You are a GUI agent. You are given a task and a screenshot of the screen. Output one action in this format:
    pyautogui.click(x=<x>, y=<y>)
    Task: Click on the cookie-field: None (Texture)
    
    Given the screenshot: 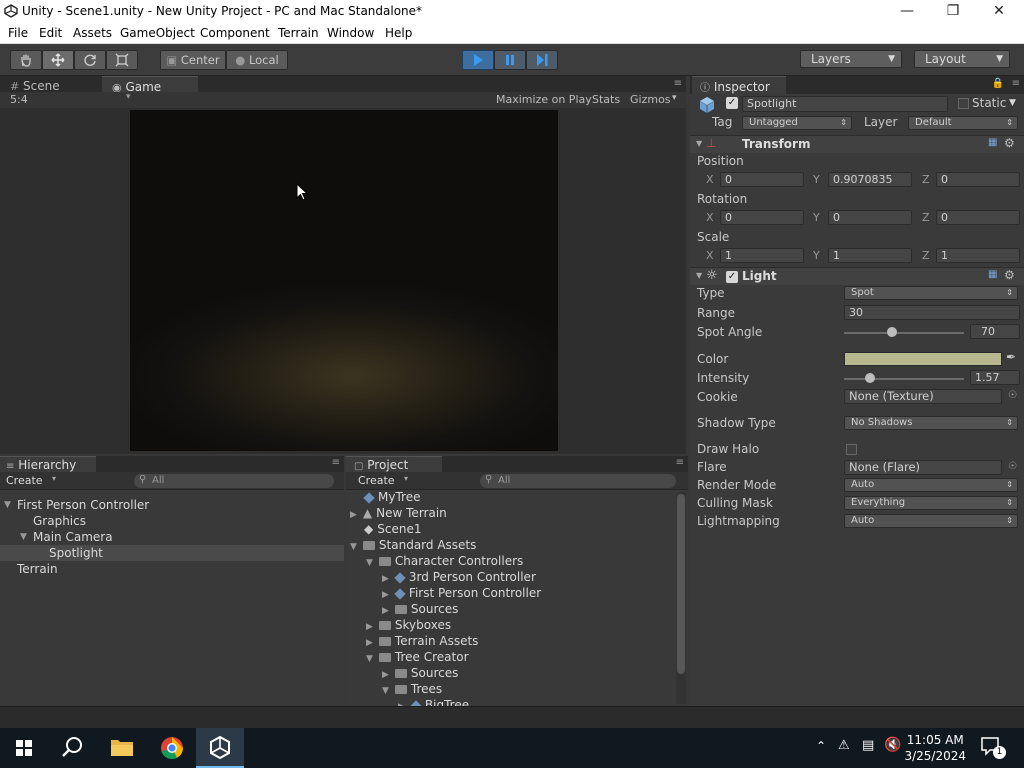 What is the action you would take?
    pyautogui.click(x=923, y=396)
    